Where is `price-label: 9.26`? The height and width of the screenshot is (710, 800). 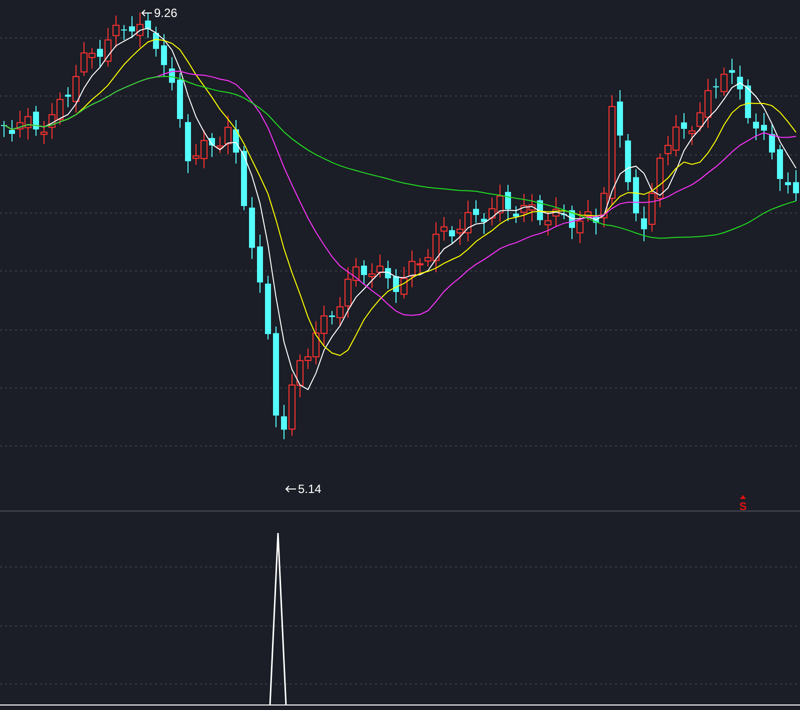 price-label: 9.26 is located at coordinates (166, 13).